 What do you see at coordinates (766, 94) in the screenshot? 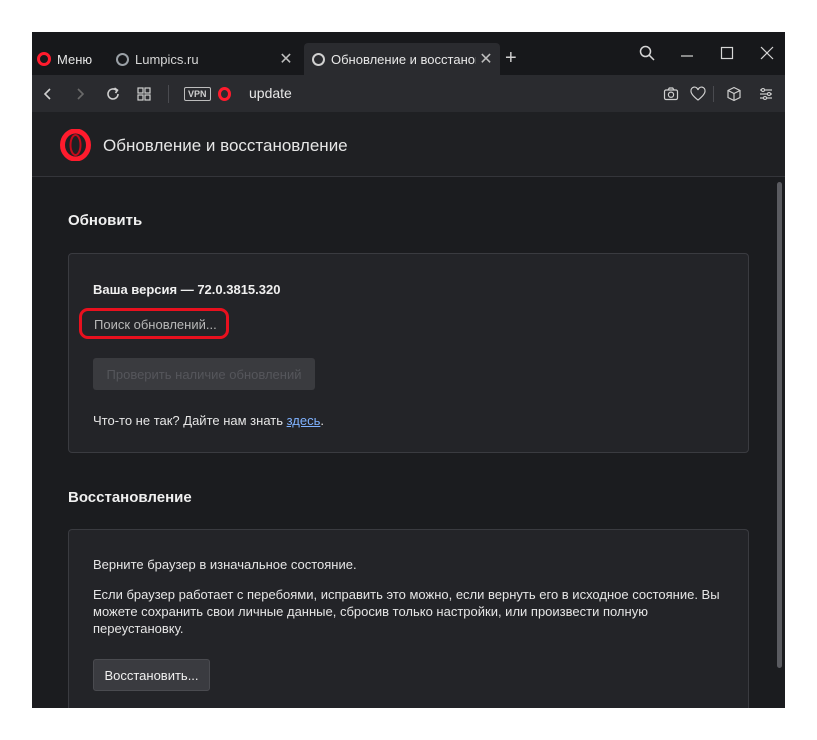
I see `easy-setup-menu-icon` at bounding box center [766, 94].